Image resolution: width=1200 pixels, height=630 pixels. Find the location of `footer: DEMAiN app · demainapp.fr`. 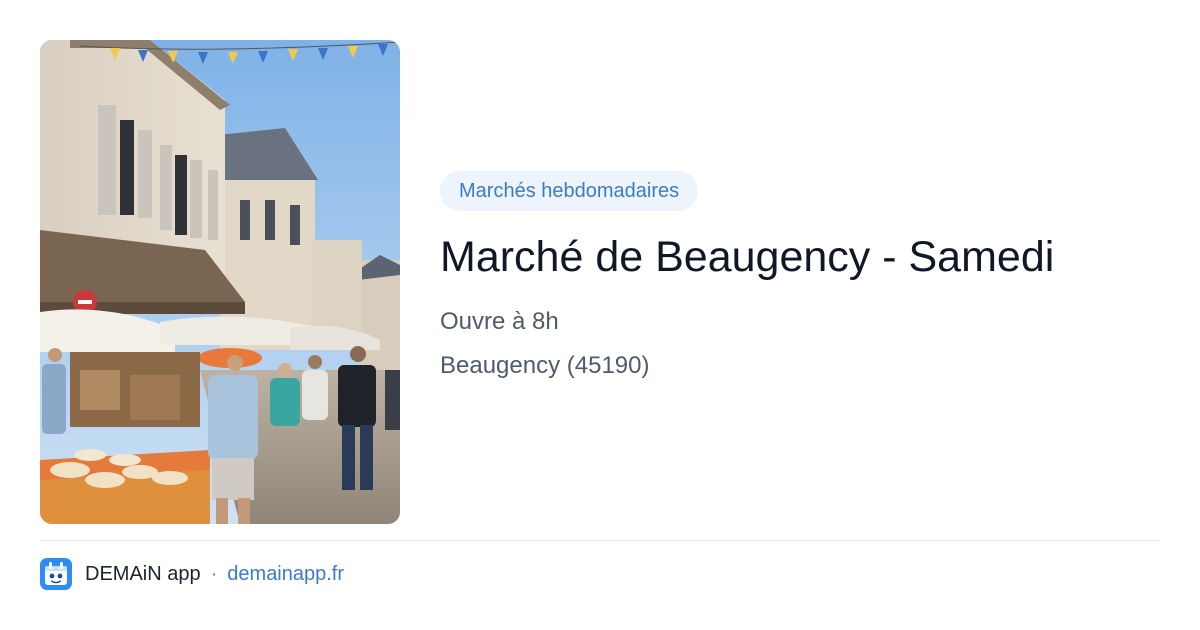

footer: DEMAiN app · demainapp.fr is located at coordinates (192, 574).